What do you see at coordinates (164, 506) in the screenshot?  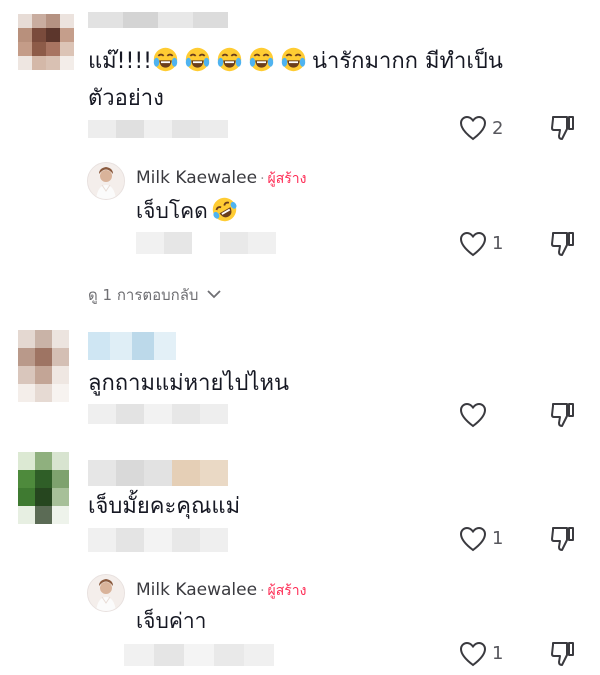 I see `comment-text: เจ็บมั้ยคะคุณแม่` at bounding box center [164, 506].